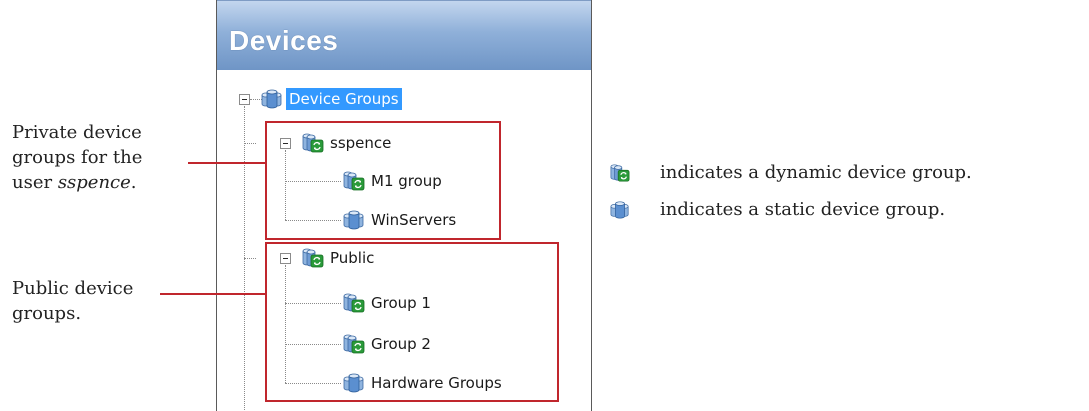 This screenshot has height=411, width=1089. What do you see at coordinates (244, 99) in the screenshot?
I see `collapse-icon` at bounding box center [244, 99].